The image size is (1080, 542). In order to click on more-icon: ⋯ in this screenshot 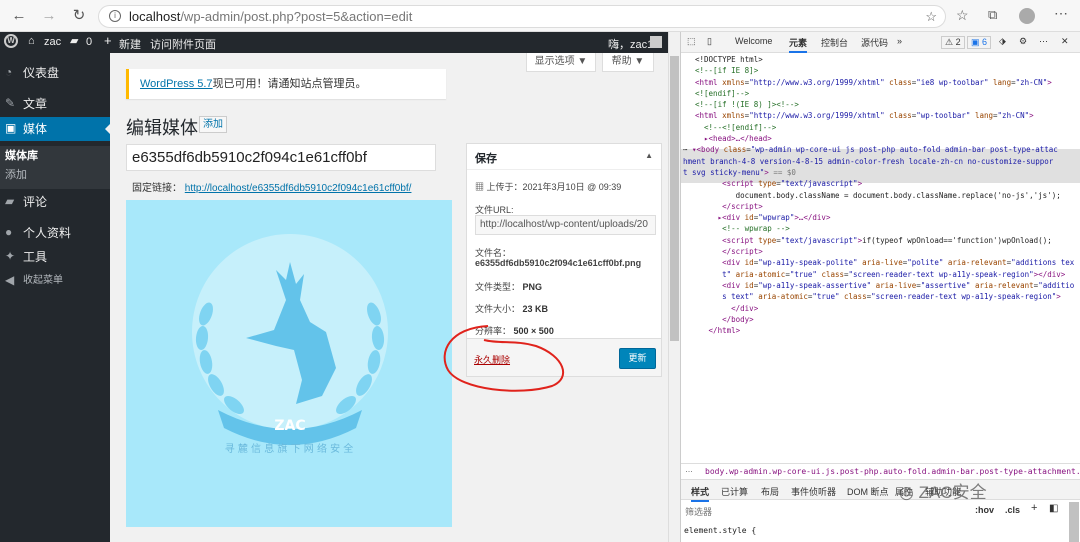, I will do `click(1061, 13)`.